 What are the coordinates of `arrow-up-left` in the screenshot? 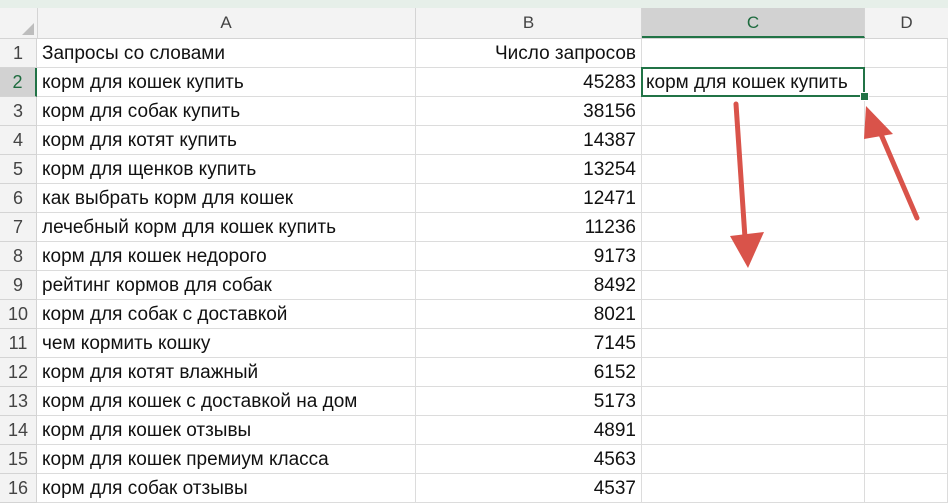 It's located at (892, 163).